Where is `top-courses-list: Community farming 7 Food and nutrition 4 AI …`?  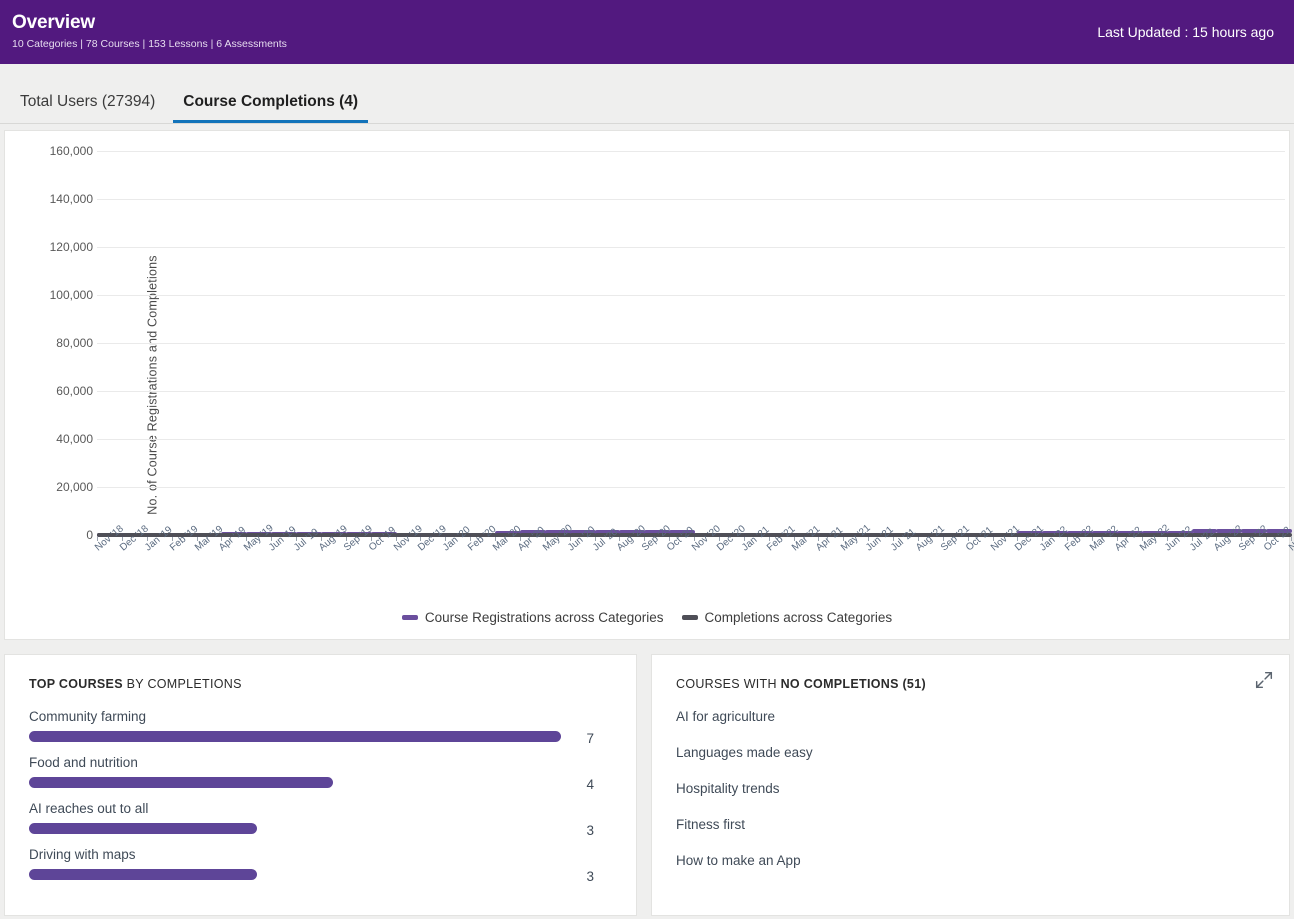
top-courses-list: Community farming 7 Food and nutrition 4 AI … is located at coordinates (320, 796).